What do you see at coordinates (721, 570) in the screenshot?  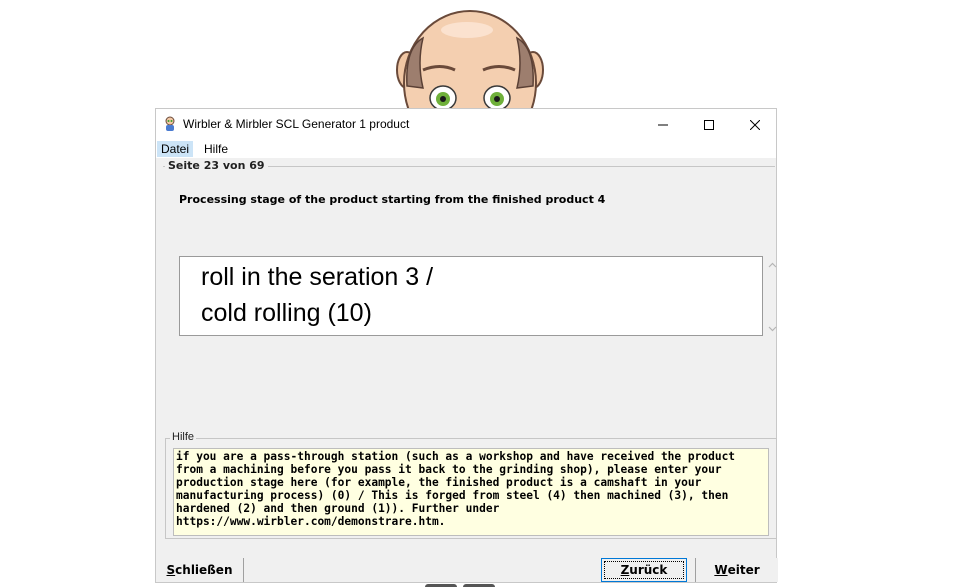 I see `next-button-mnemonic: W` at bounding box center [721, 570].